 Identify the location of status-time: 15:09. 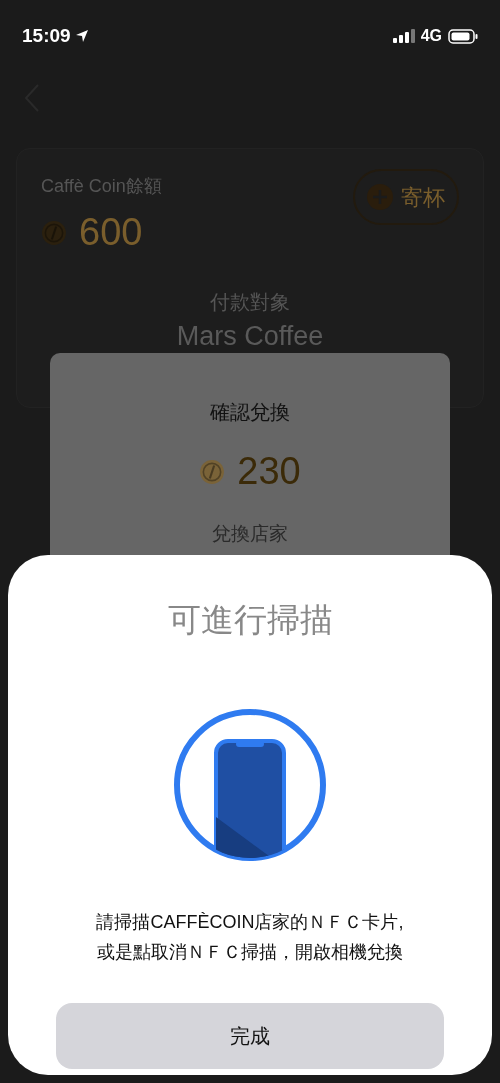
(46, 35).